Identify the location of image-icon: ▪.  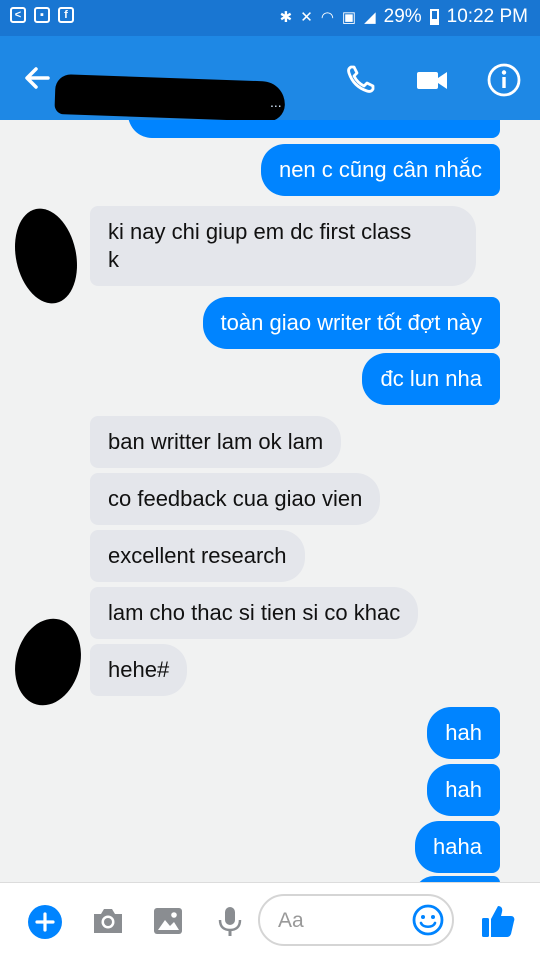
(42, 15).